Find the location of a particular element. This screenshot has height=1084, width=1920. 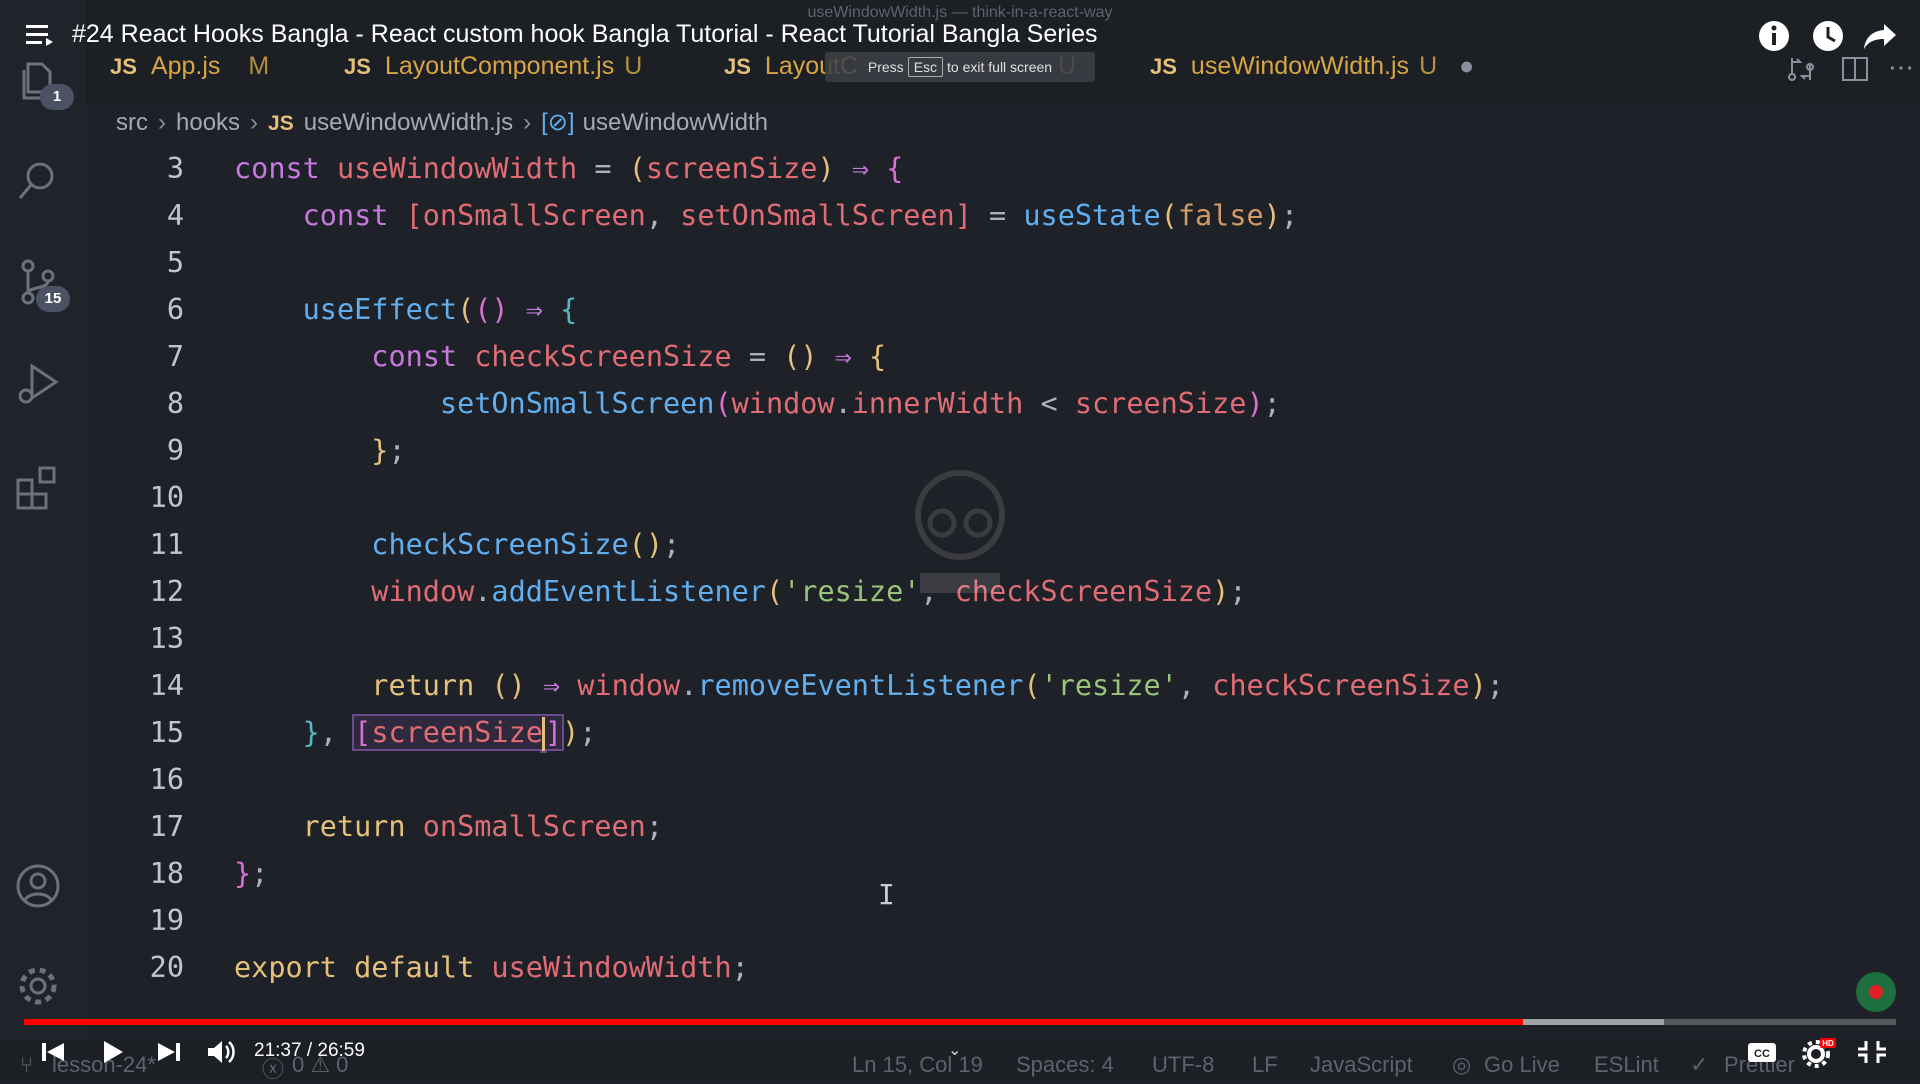

svg-text: CC is located at coordinates (1762, 1054).